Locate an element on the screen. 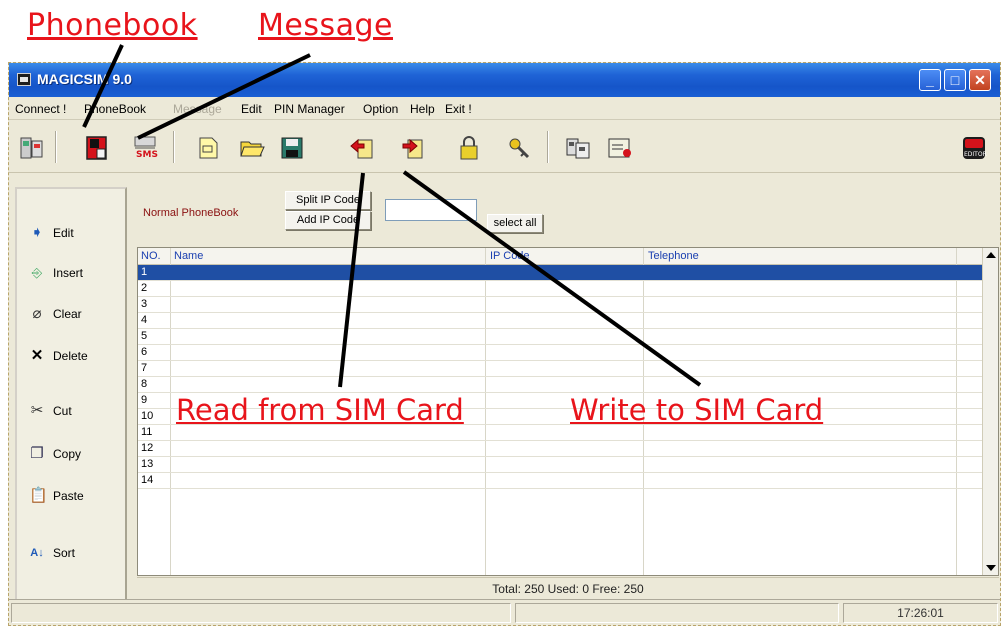  scroll-up-icon is located at coordinates (991, 255).